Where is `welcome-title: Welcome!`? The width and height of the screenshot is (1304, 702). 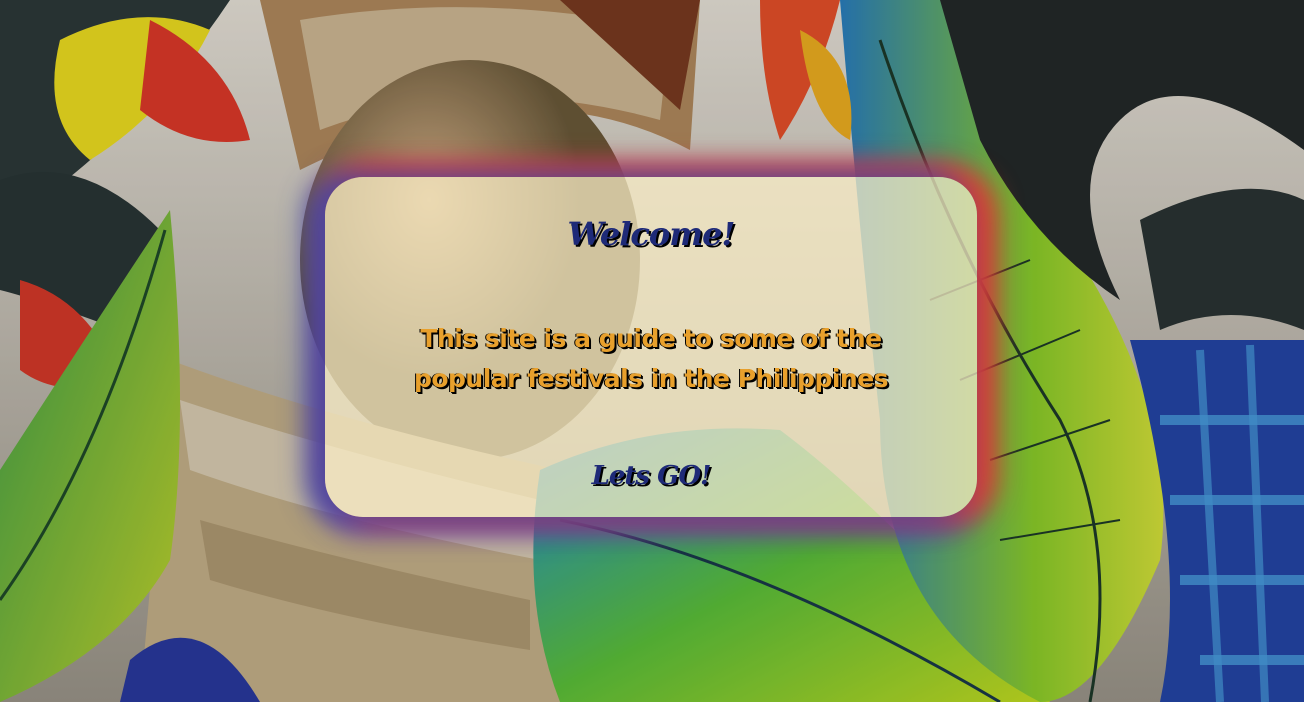 welcome-title: Welcome! is located at coordinates (651, 234).